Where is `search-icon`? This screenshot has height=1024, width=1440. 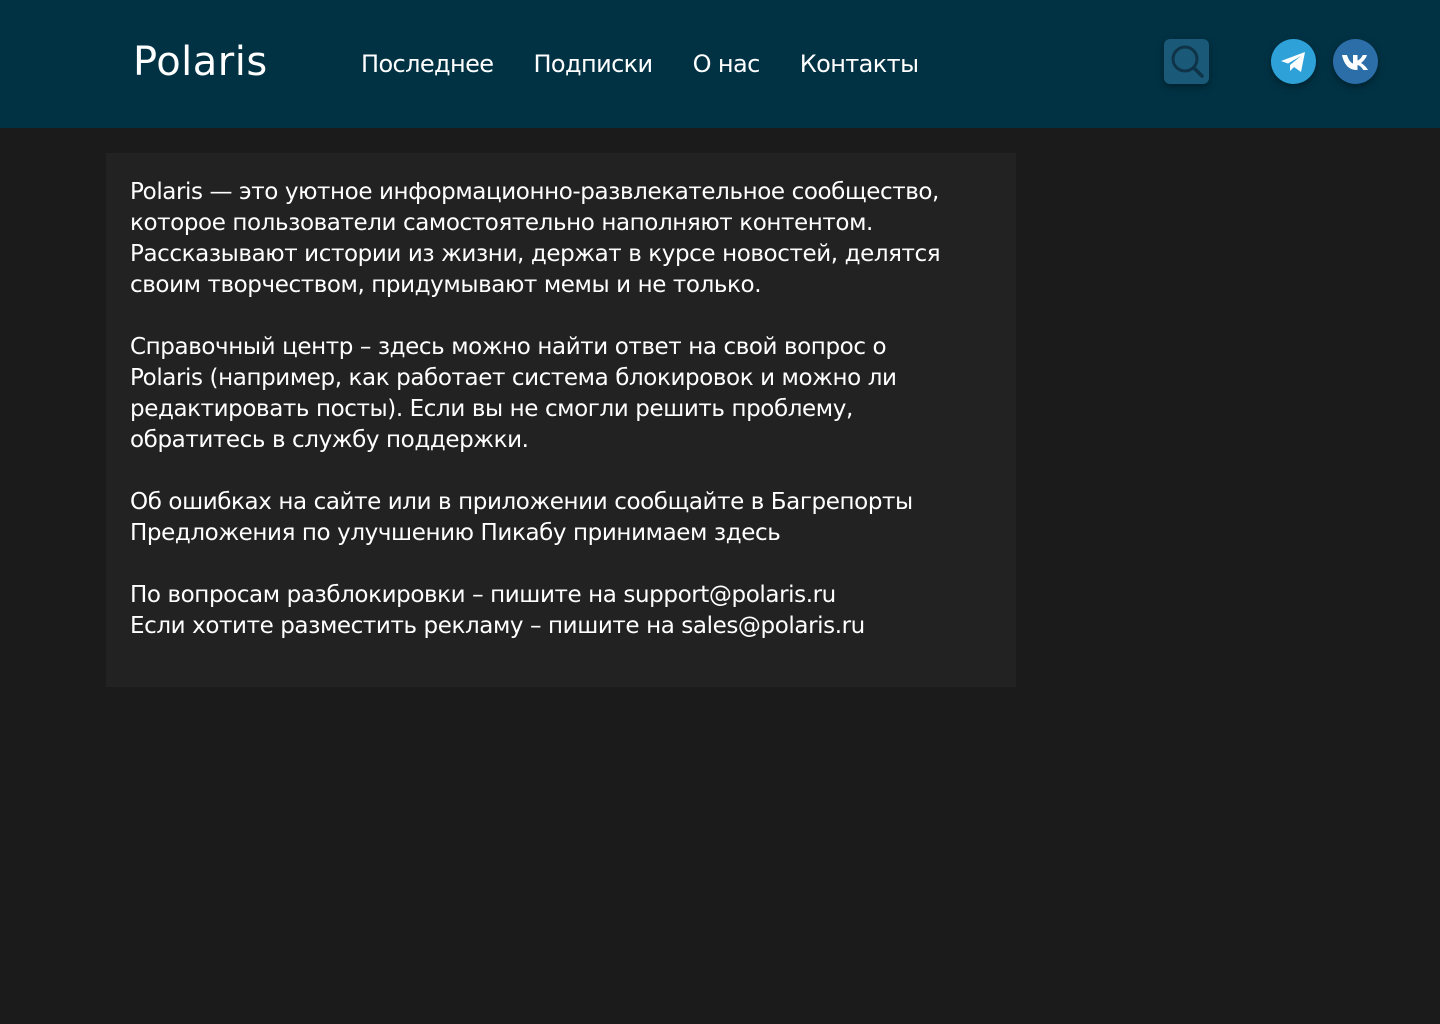 search-icon is located at coordinates (1187, 61).